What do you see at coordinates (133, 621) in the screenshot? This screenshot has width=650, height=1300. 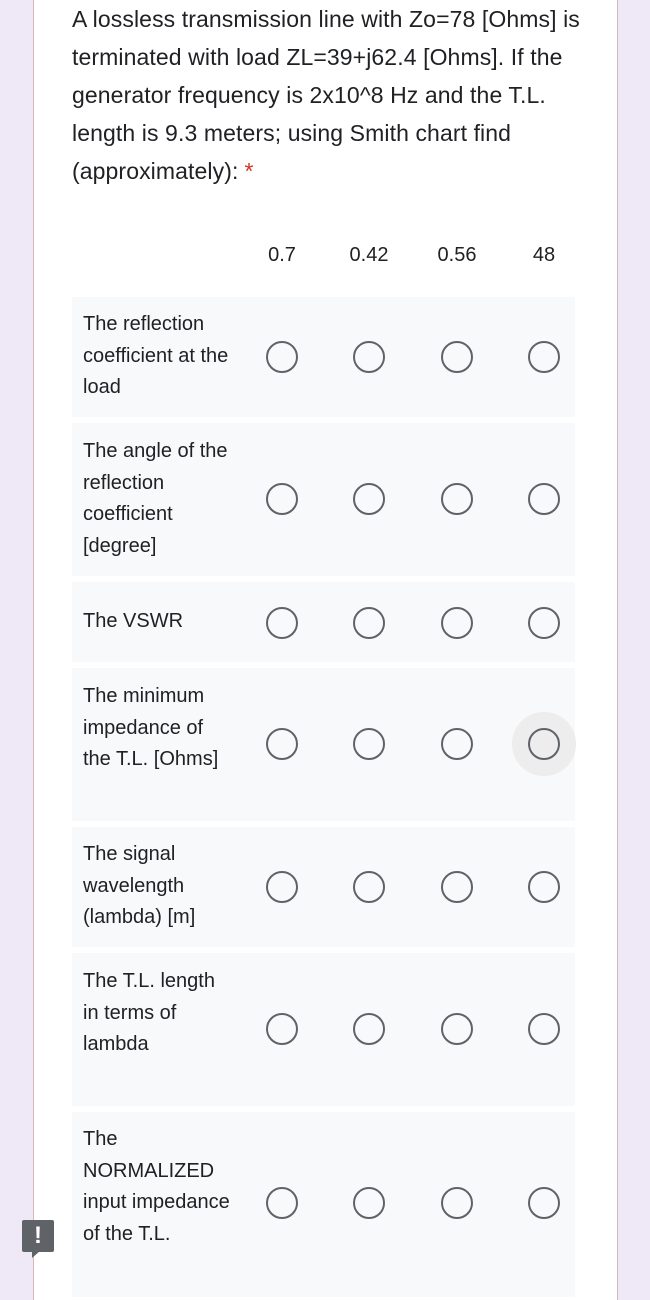 I see `row-label: The VSWR` at bounding box center [133, 621].